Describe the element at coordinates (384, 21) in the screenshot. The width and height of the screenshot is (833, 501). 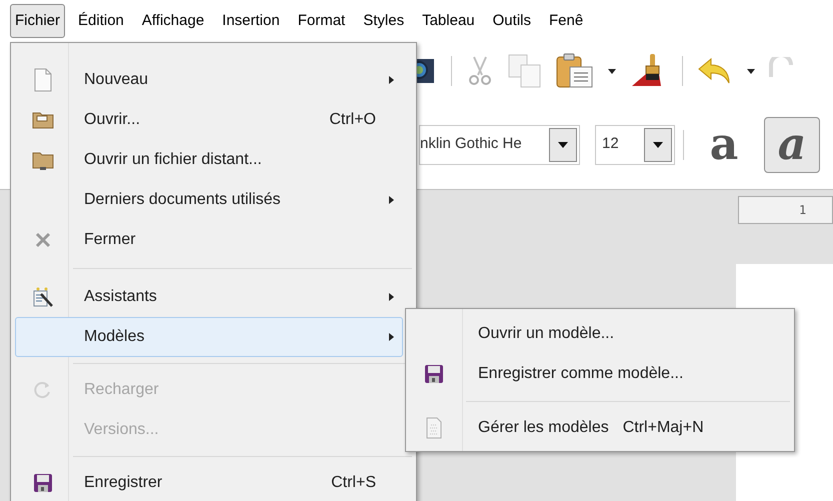
I see `menu-bar-item: Styles` at that location.